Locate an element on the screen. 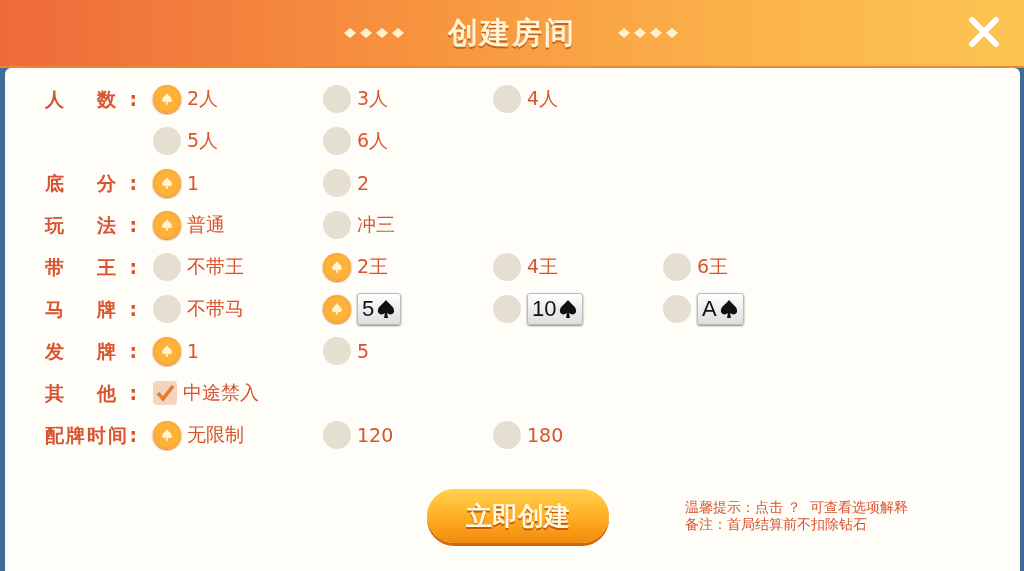 This screenshot has height=571, width=1024. setting-label: 配牌时间: is located at coordinates (91, 435).